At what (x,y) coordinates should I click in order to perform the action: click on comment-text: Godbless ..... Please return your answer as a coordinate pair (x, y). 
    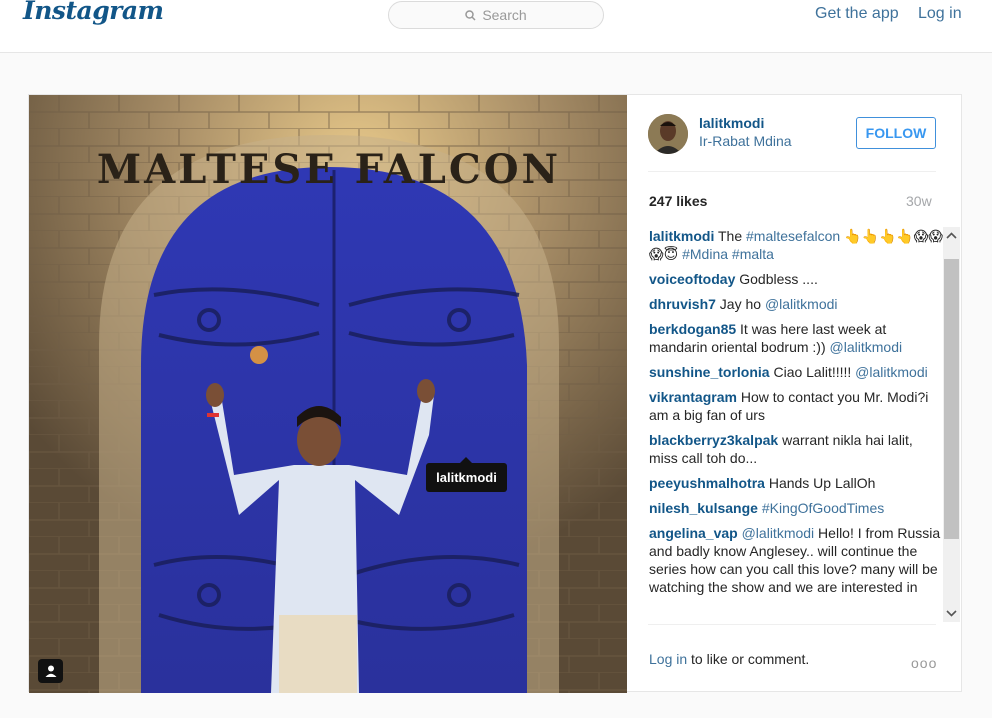
    Looking at the image, I should click on (776, 279).